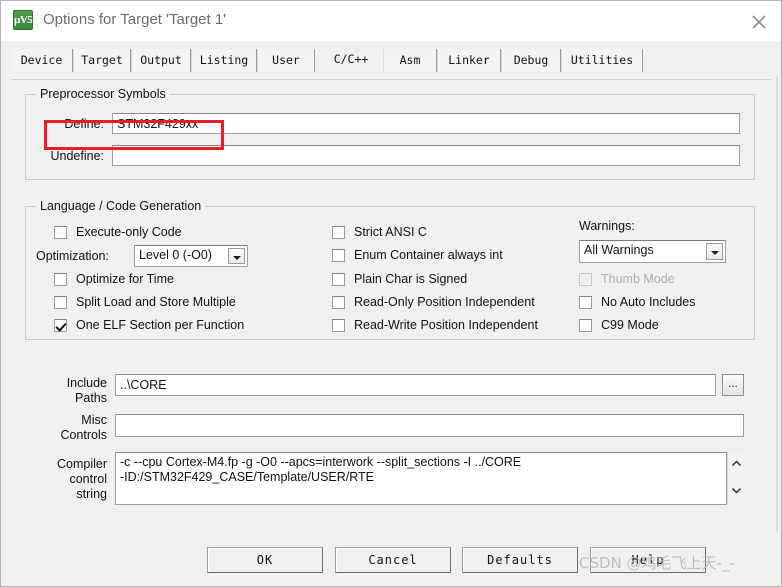  What do you see at coordinates (129, 232) in the screenshot?
I see `label-execute-only-code: Execute-only Code` at bounding box center [129, 232].